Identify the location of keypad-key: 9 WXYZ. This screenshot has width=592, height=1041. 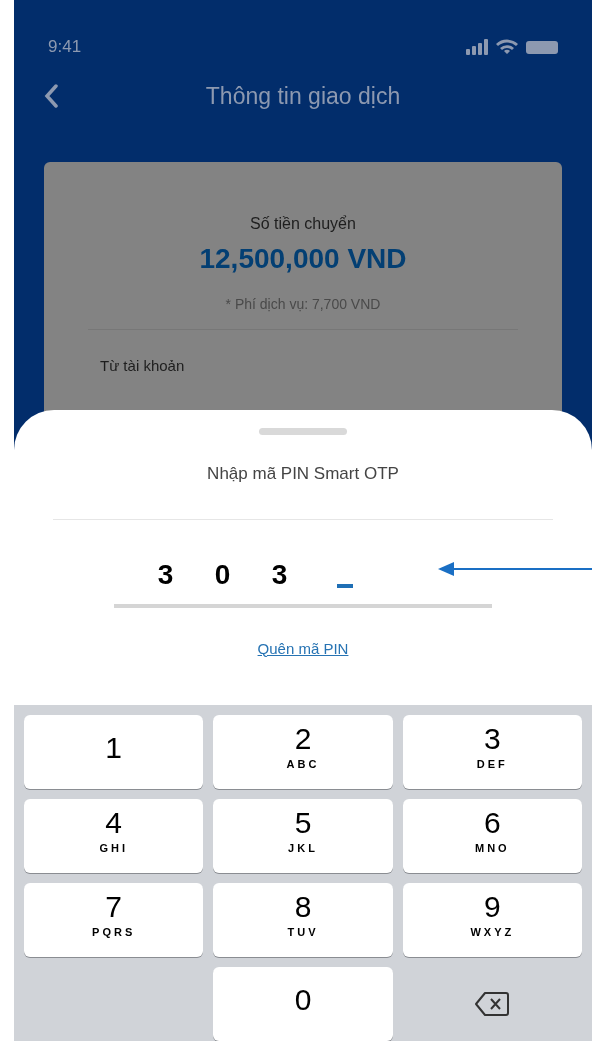
(492, 920).